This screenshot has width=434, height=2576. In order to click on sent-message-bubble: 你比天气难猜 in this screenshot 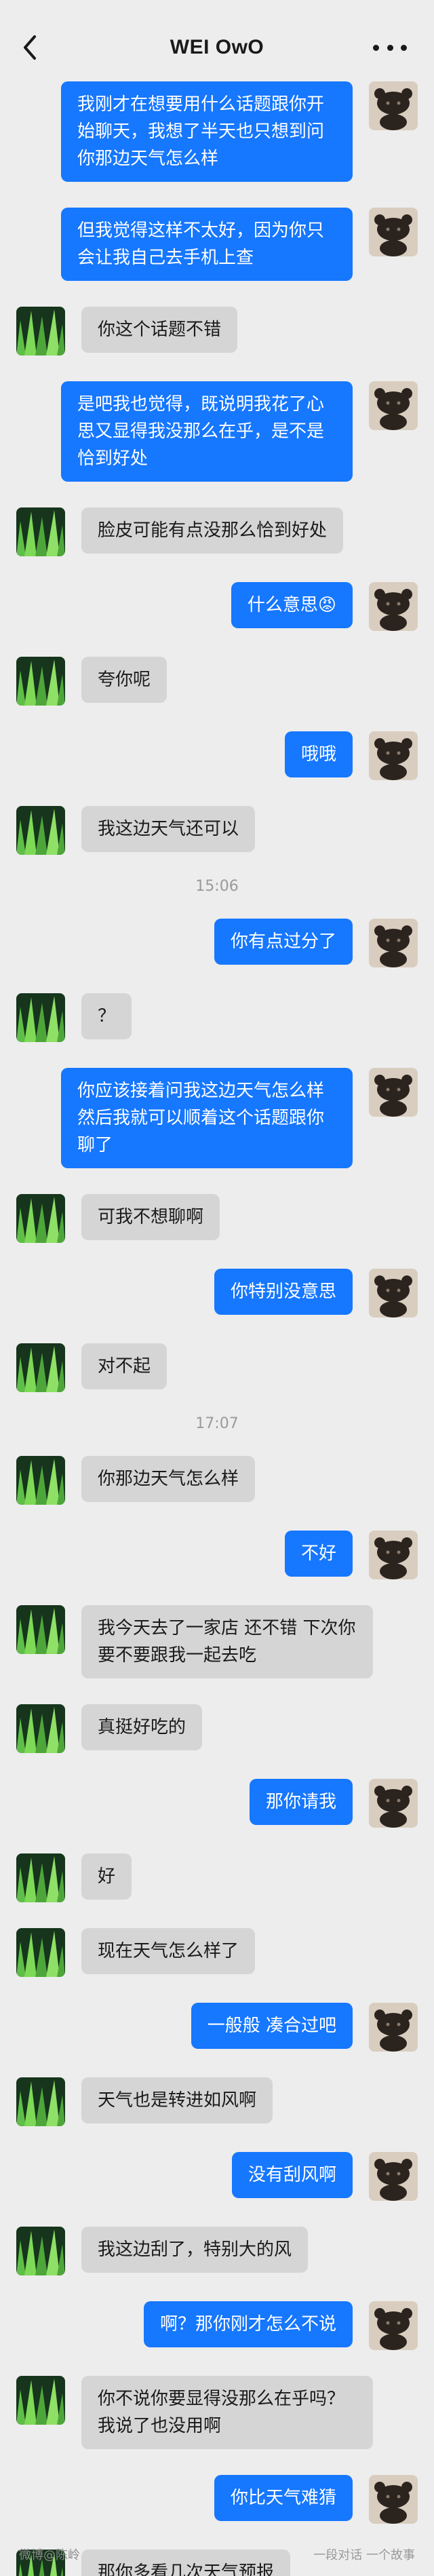, I will do `click(283, 2498)`.